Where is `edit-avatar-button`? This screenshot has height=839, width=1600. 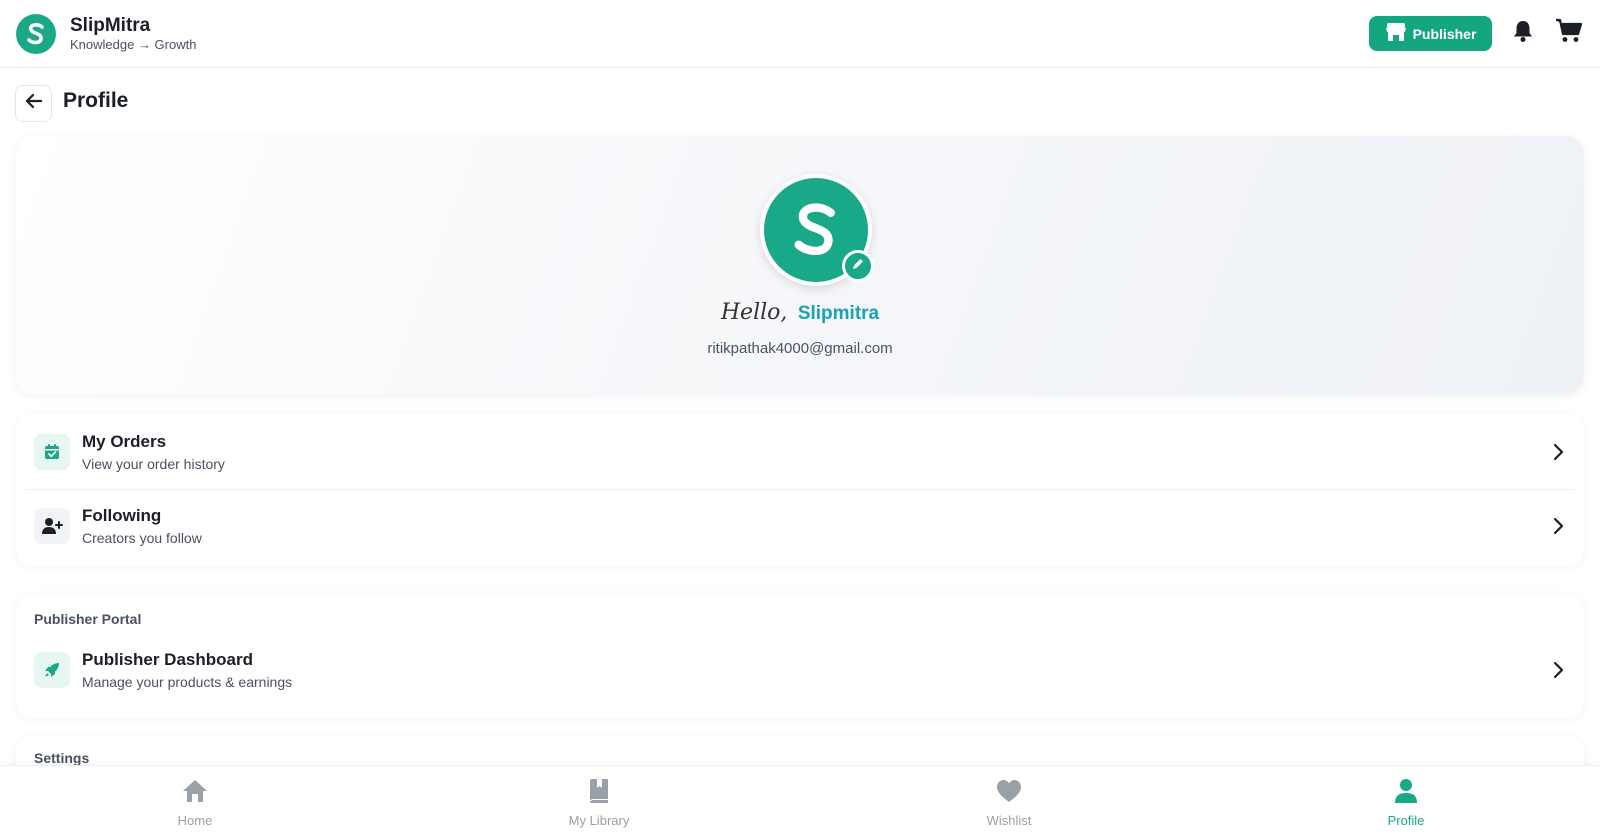 edit-avatar-button is located at coordinates (858, 266).